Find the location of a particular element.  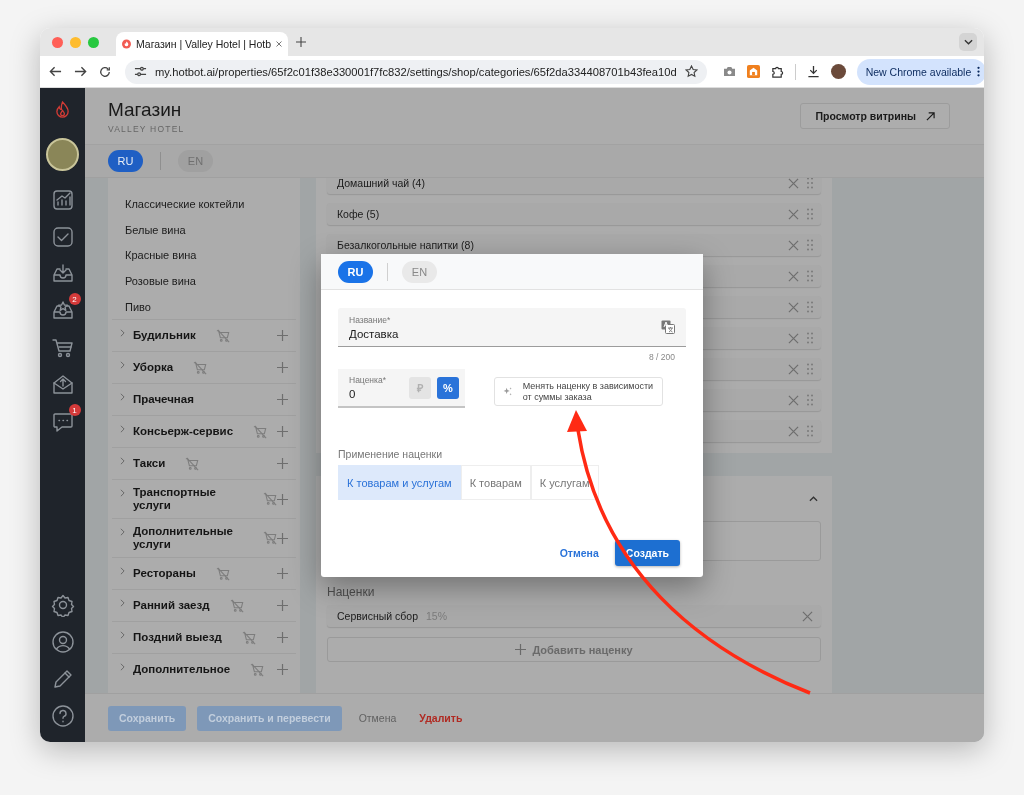

markup-field: Наценка* 0 ₽ % is located at coordinates (401, 388).